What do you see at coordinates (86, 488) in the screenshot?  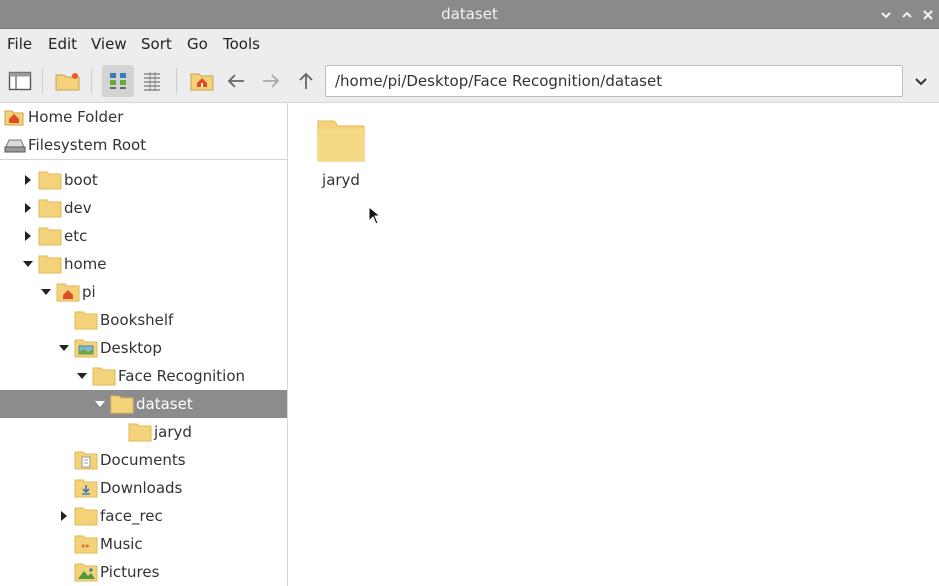 I see `downloads-folder-icon` at bounding box center [86, 488].